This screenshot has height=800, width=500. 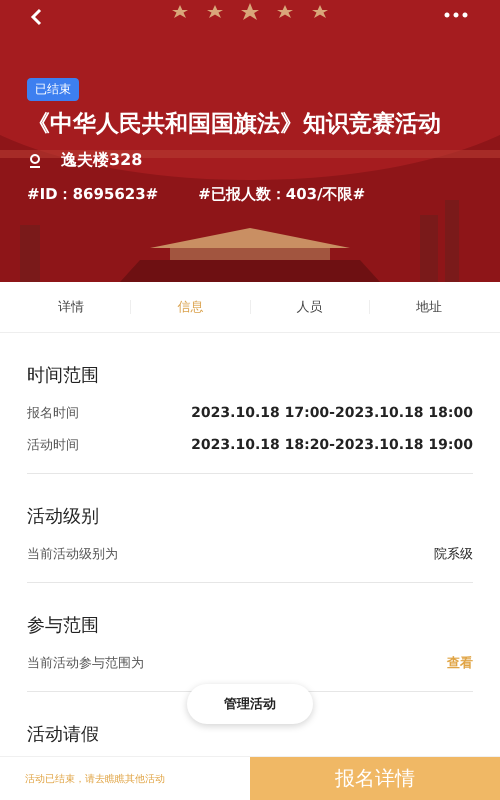 What do you see at coordinates (92, 194) in the screenshot?
I see `event-id: #ID：8695623#` at bounding box center [92, 194].